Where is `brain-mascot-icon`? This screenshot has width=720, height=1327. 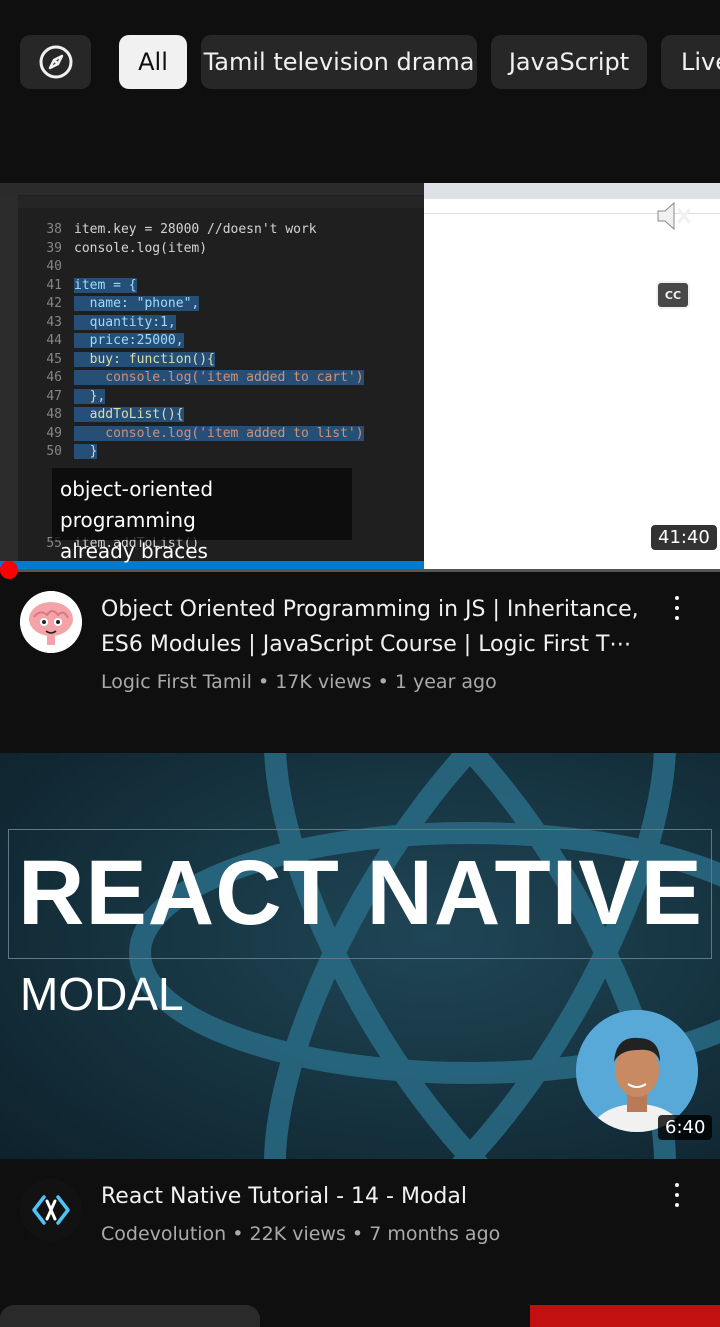
brain-mascot-icon is located at coordinates (51, 622).